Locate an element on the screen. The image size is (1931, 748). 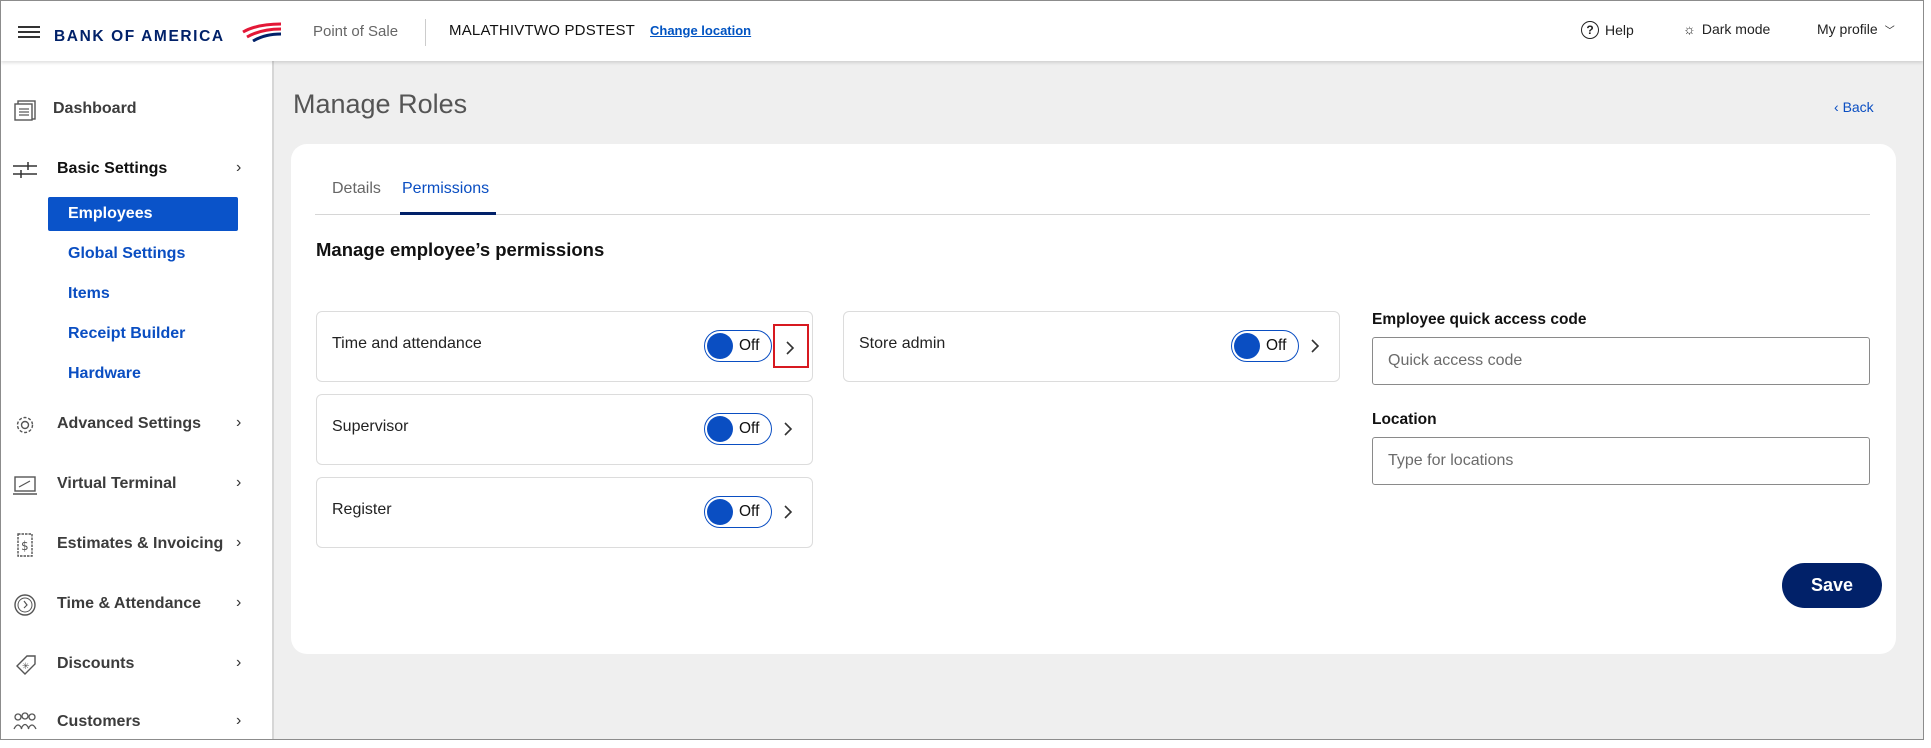
gear-icon is located at coordinates (25, 425).